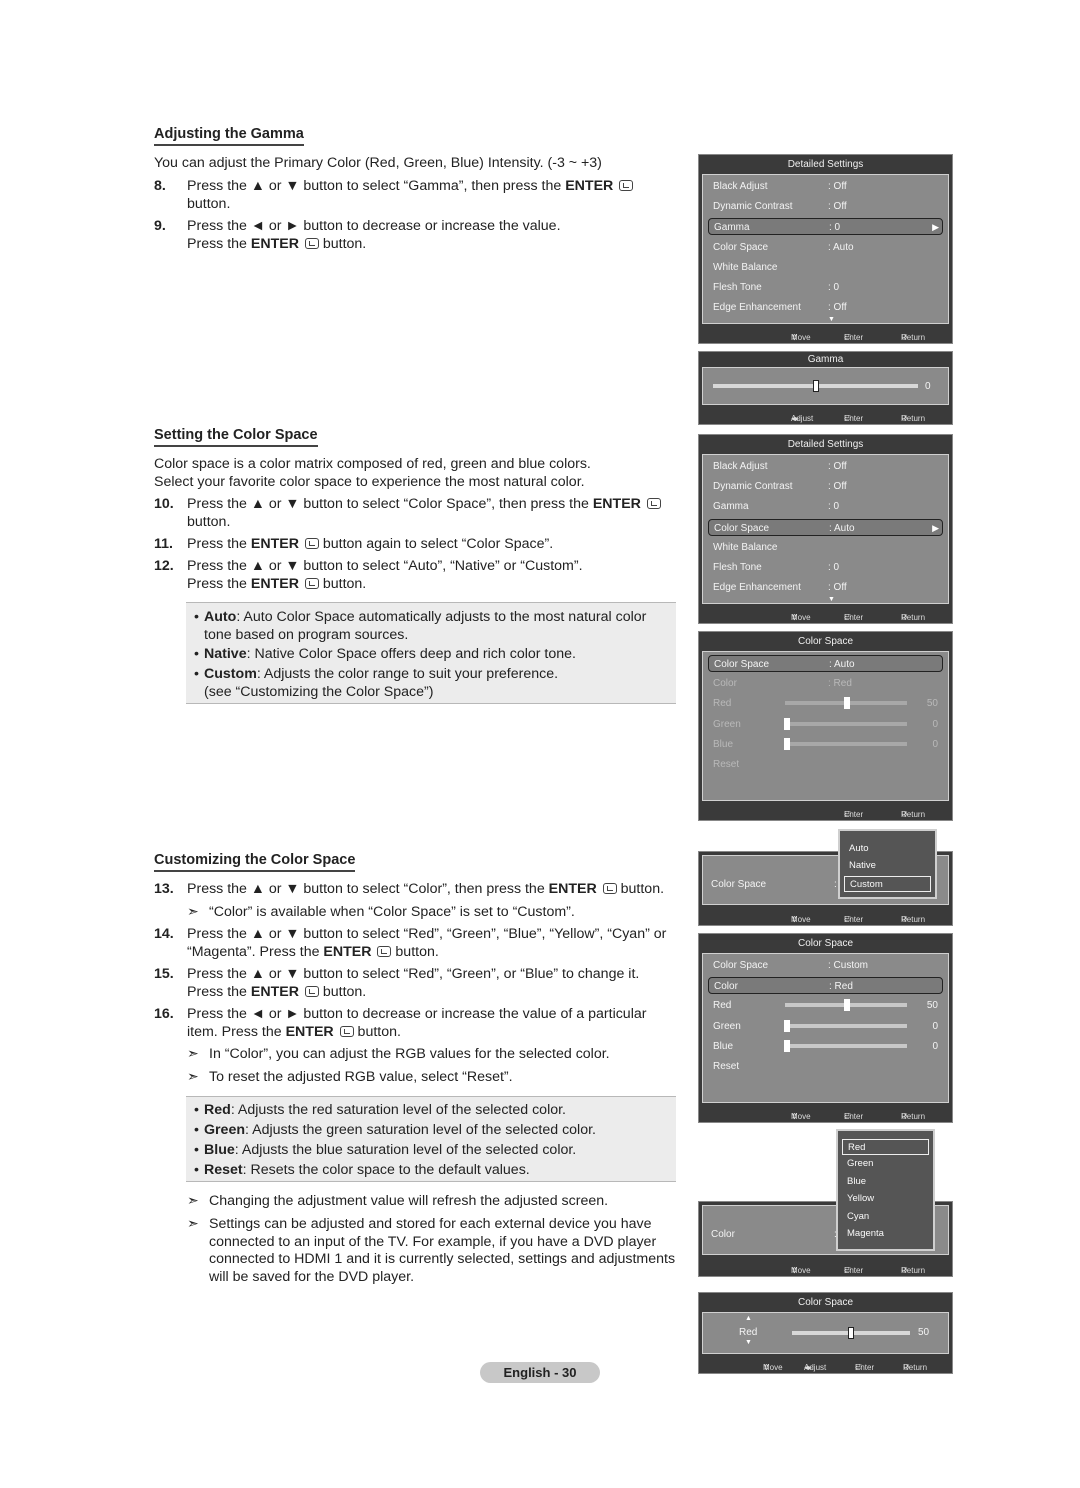 This screenshot has height=1488, width=1080. What do you see at coordinates (885, 1199) in the screenshot?
I see `dropdown-option: Yellow` at bounding box center [885, 1199].